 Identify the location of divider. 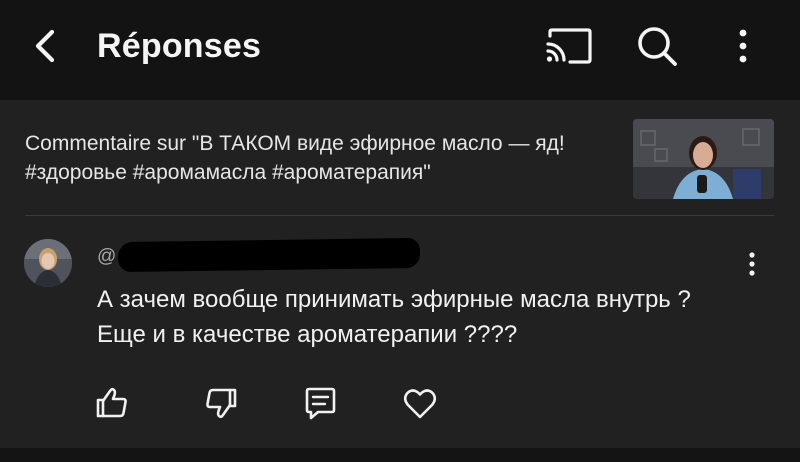
(399, 215).